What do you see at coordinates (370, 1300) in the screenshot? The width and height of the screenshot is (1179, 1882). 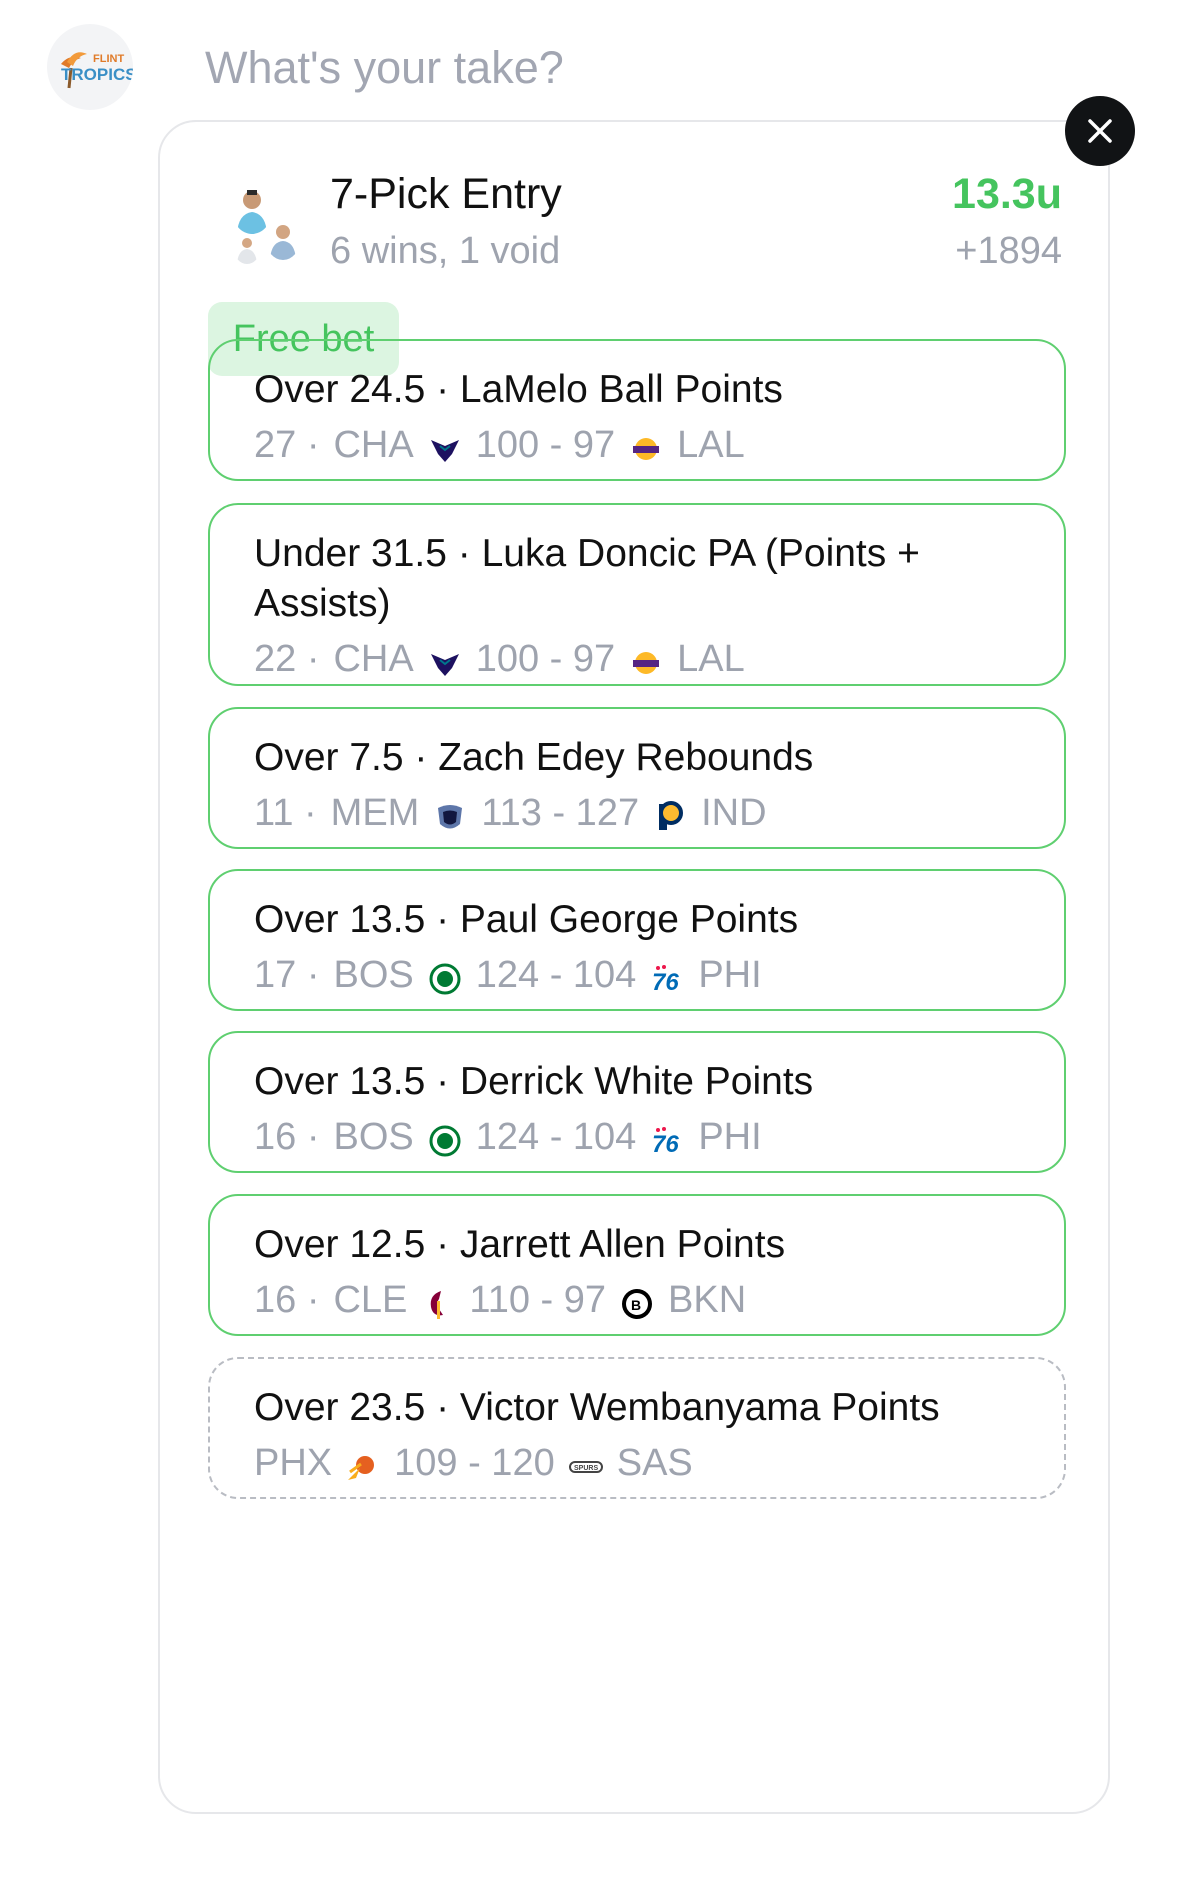 I see `team-home-abbr: CLE` at bounding box center [370, 1300].